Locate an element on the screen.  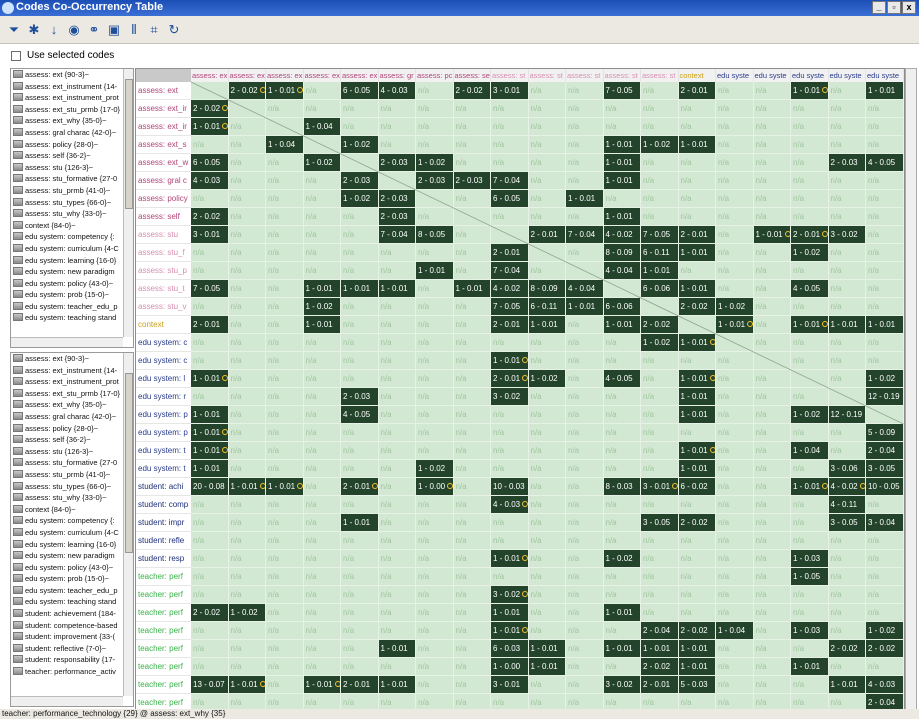
table-cell: 5 - 0.03 is located at coordinates (697, 685).